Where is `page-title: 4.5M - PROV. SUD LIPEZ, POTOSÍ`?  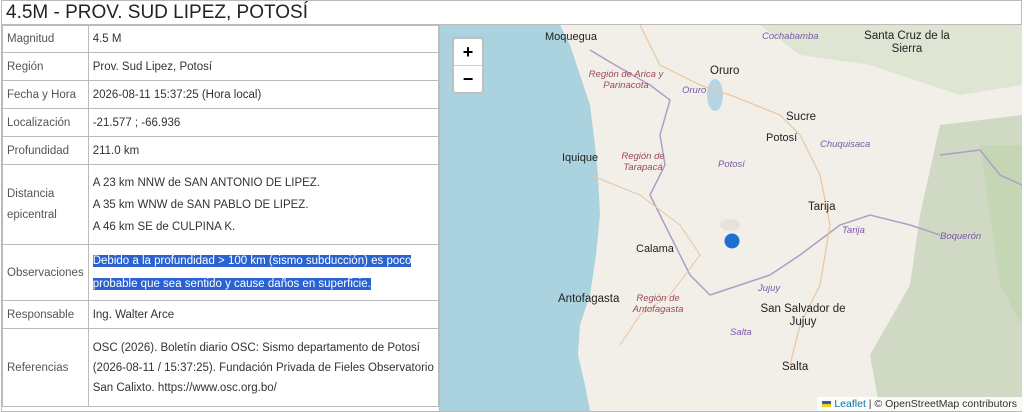
page-title: 4.5M - PROV. SUD LIPEZ, POTOSÍ is located at coordinates (511, 12).